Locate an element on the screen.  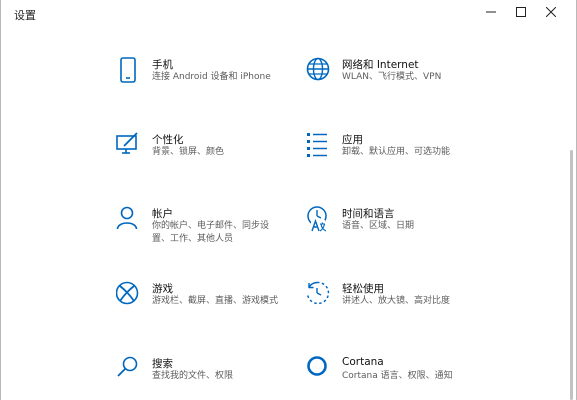
settings-tile-apps: 应用 卸载、默认应用、可选功能 is located at coordinates (436, 157).